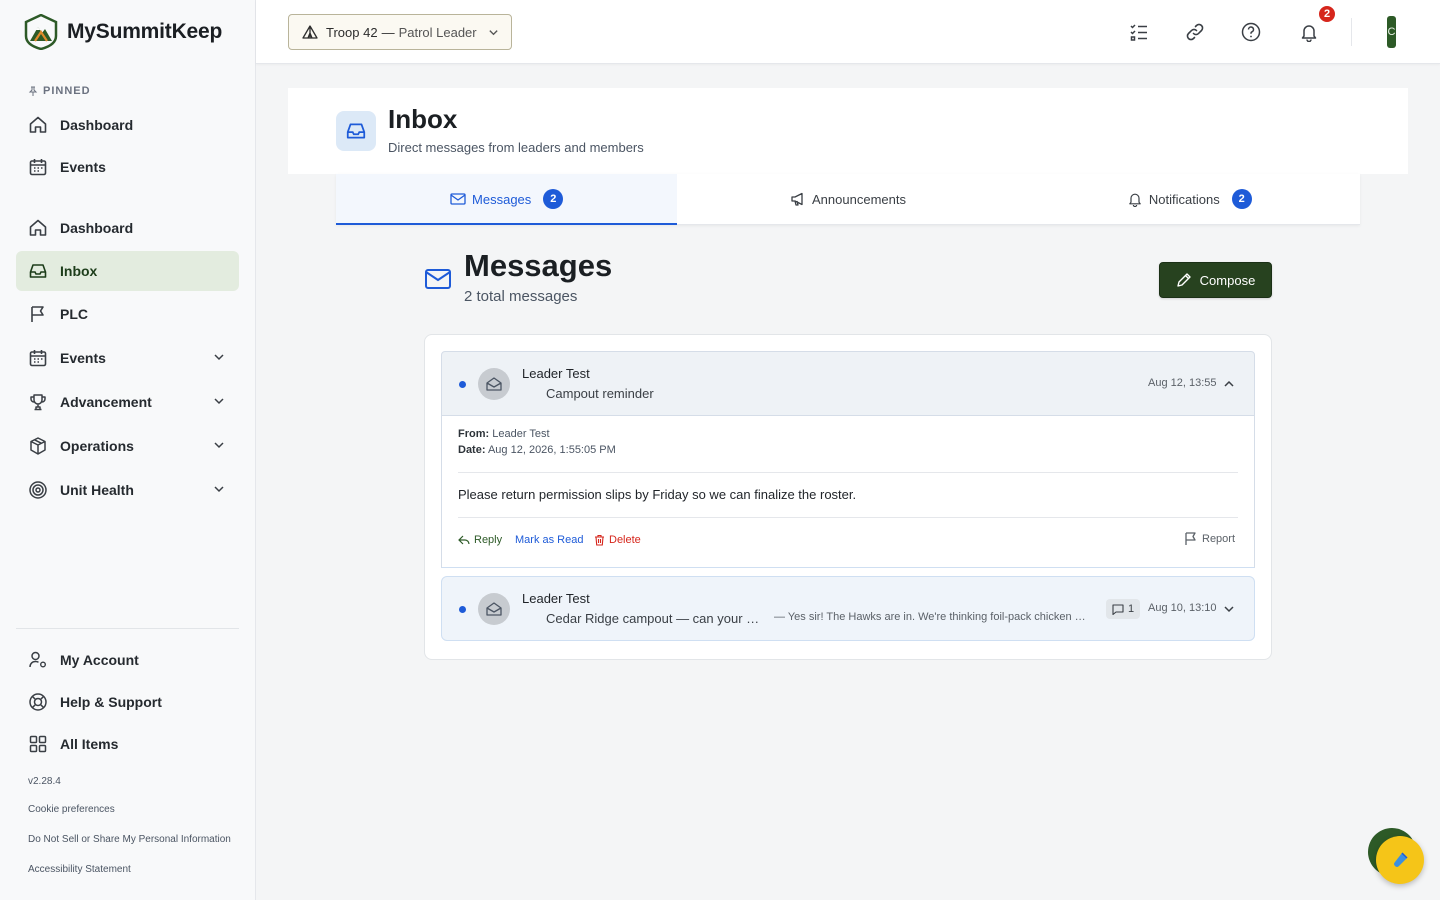 The width and height of the screenshot is (1440, 900). Describe the element at coordinates (859, 199) in the screenshot. I see `tab-label: Announcements` at that location.